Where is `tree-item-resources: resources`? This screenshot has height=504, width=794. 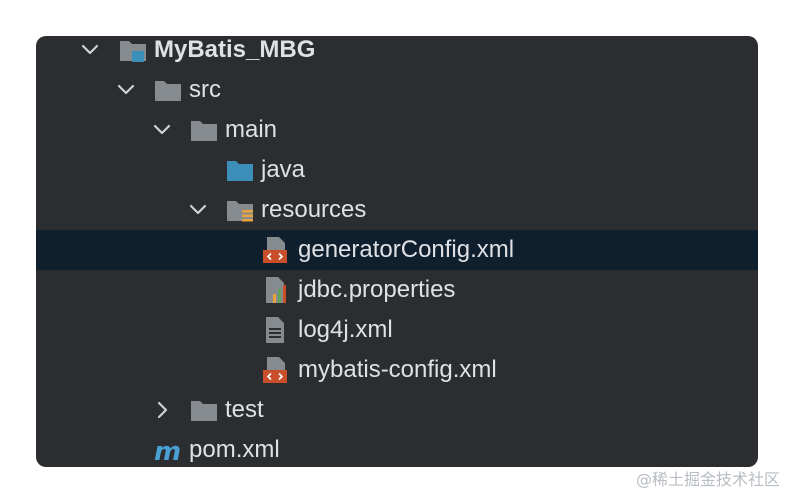 tree-item-resources: resources is located at coordinates (397, 210).